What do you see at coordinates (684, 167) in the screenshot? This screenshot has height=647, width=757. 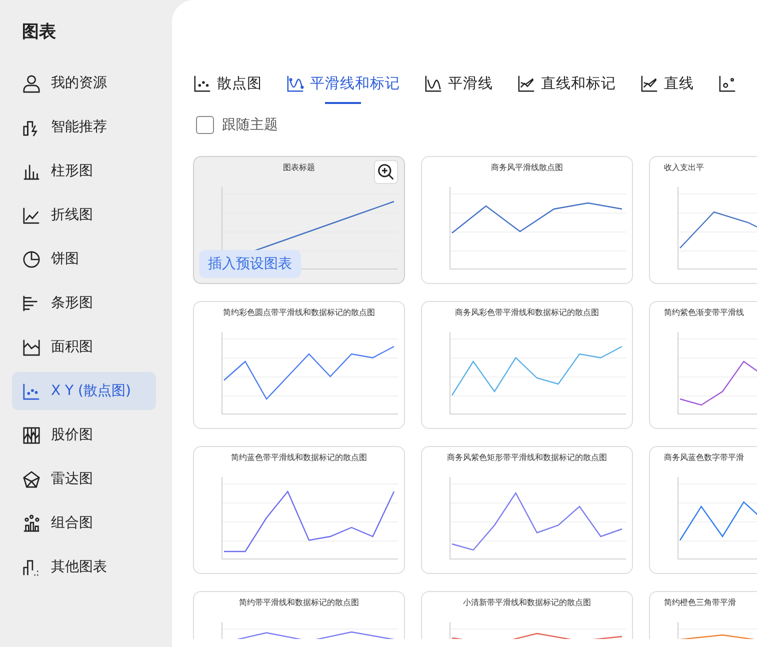 I see `chart-title: 收入支出平` at bounding box center [684, 167].